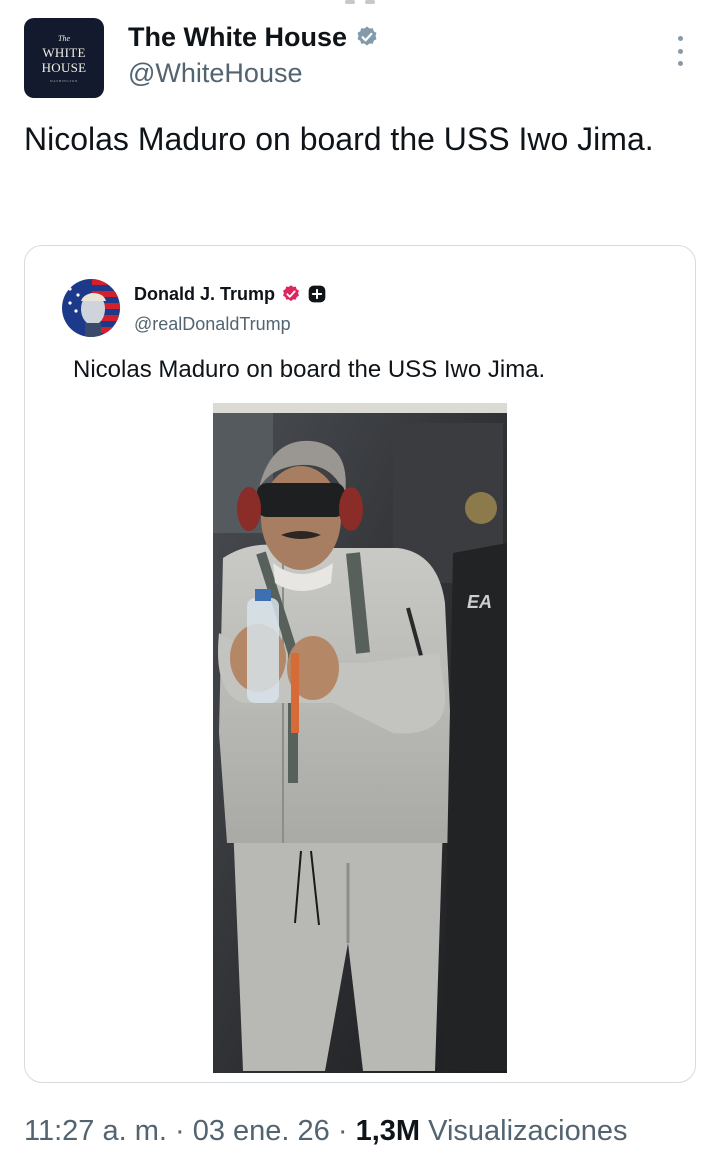  What do you see at coordinates (64, 67) in the screenshot?
I see `avatar-logo-line2: HOUSE` at bounding box center [64, 67].